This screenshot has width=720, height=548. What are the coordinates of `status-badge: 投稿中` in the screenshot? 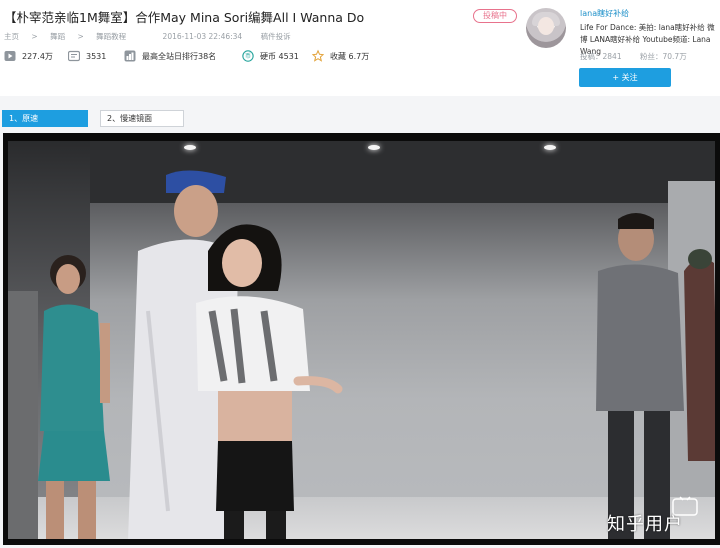 It's located at (495, 16).